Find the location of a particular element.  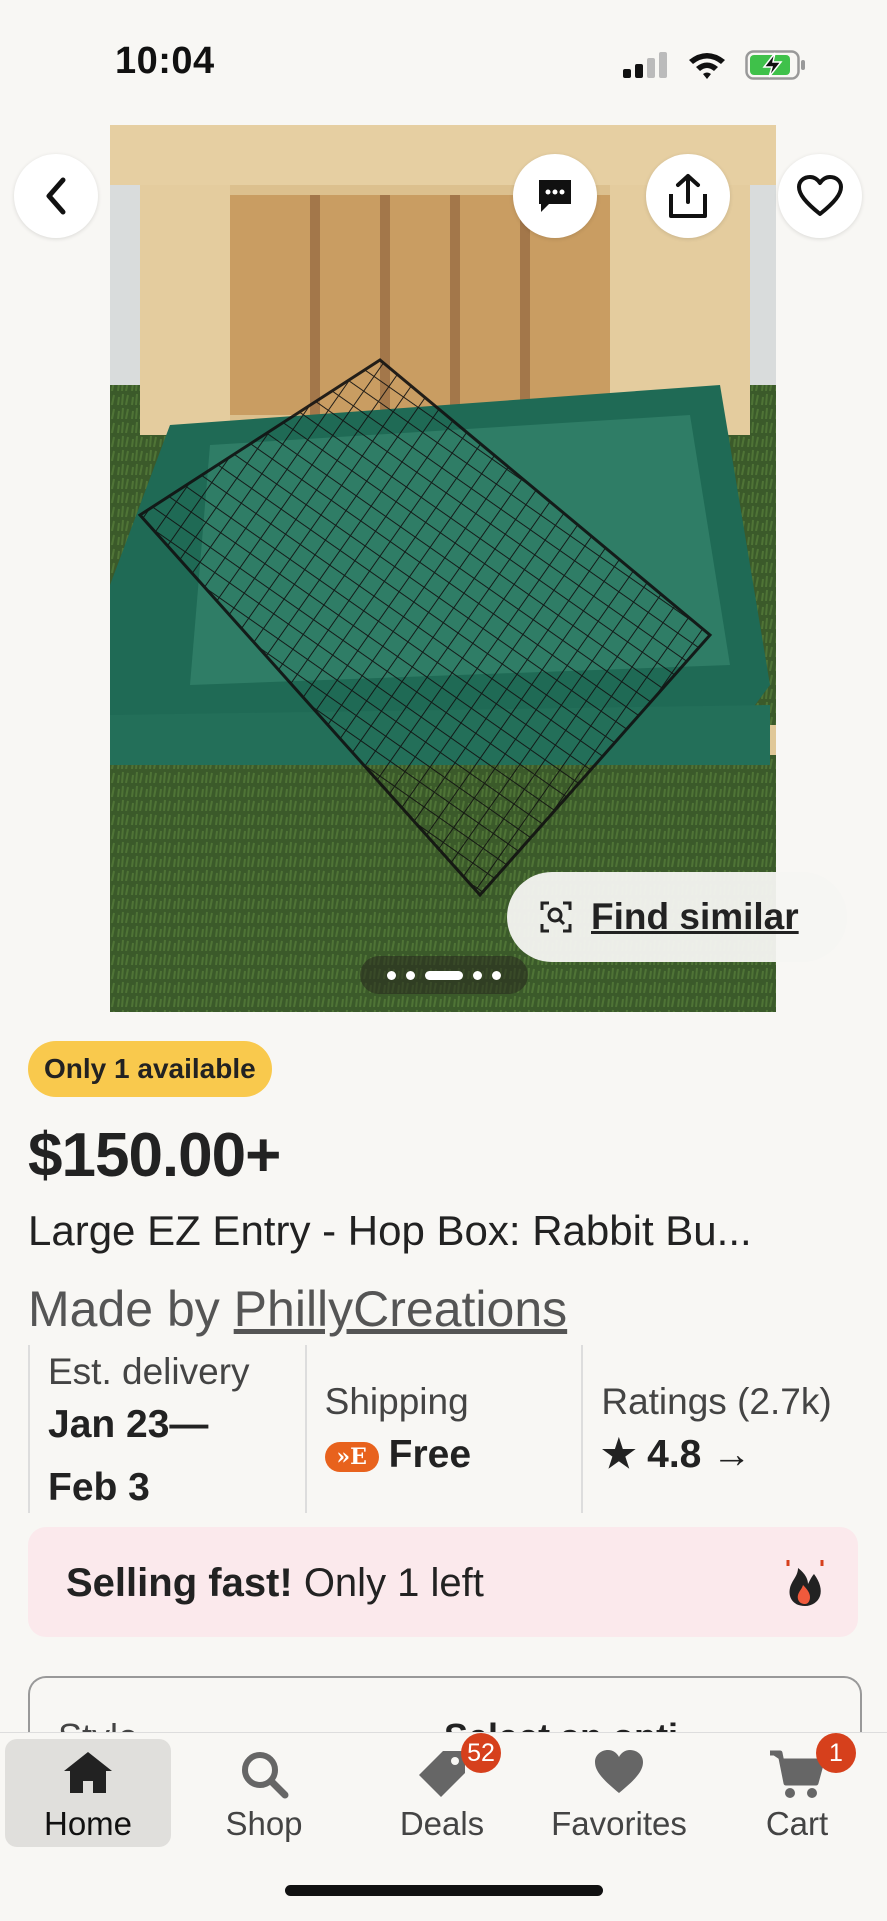

rating-value: 4.8 is located at coordinates (674, 1454).